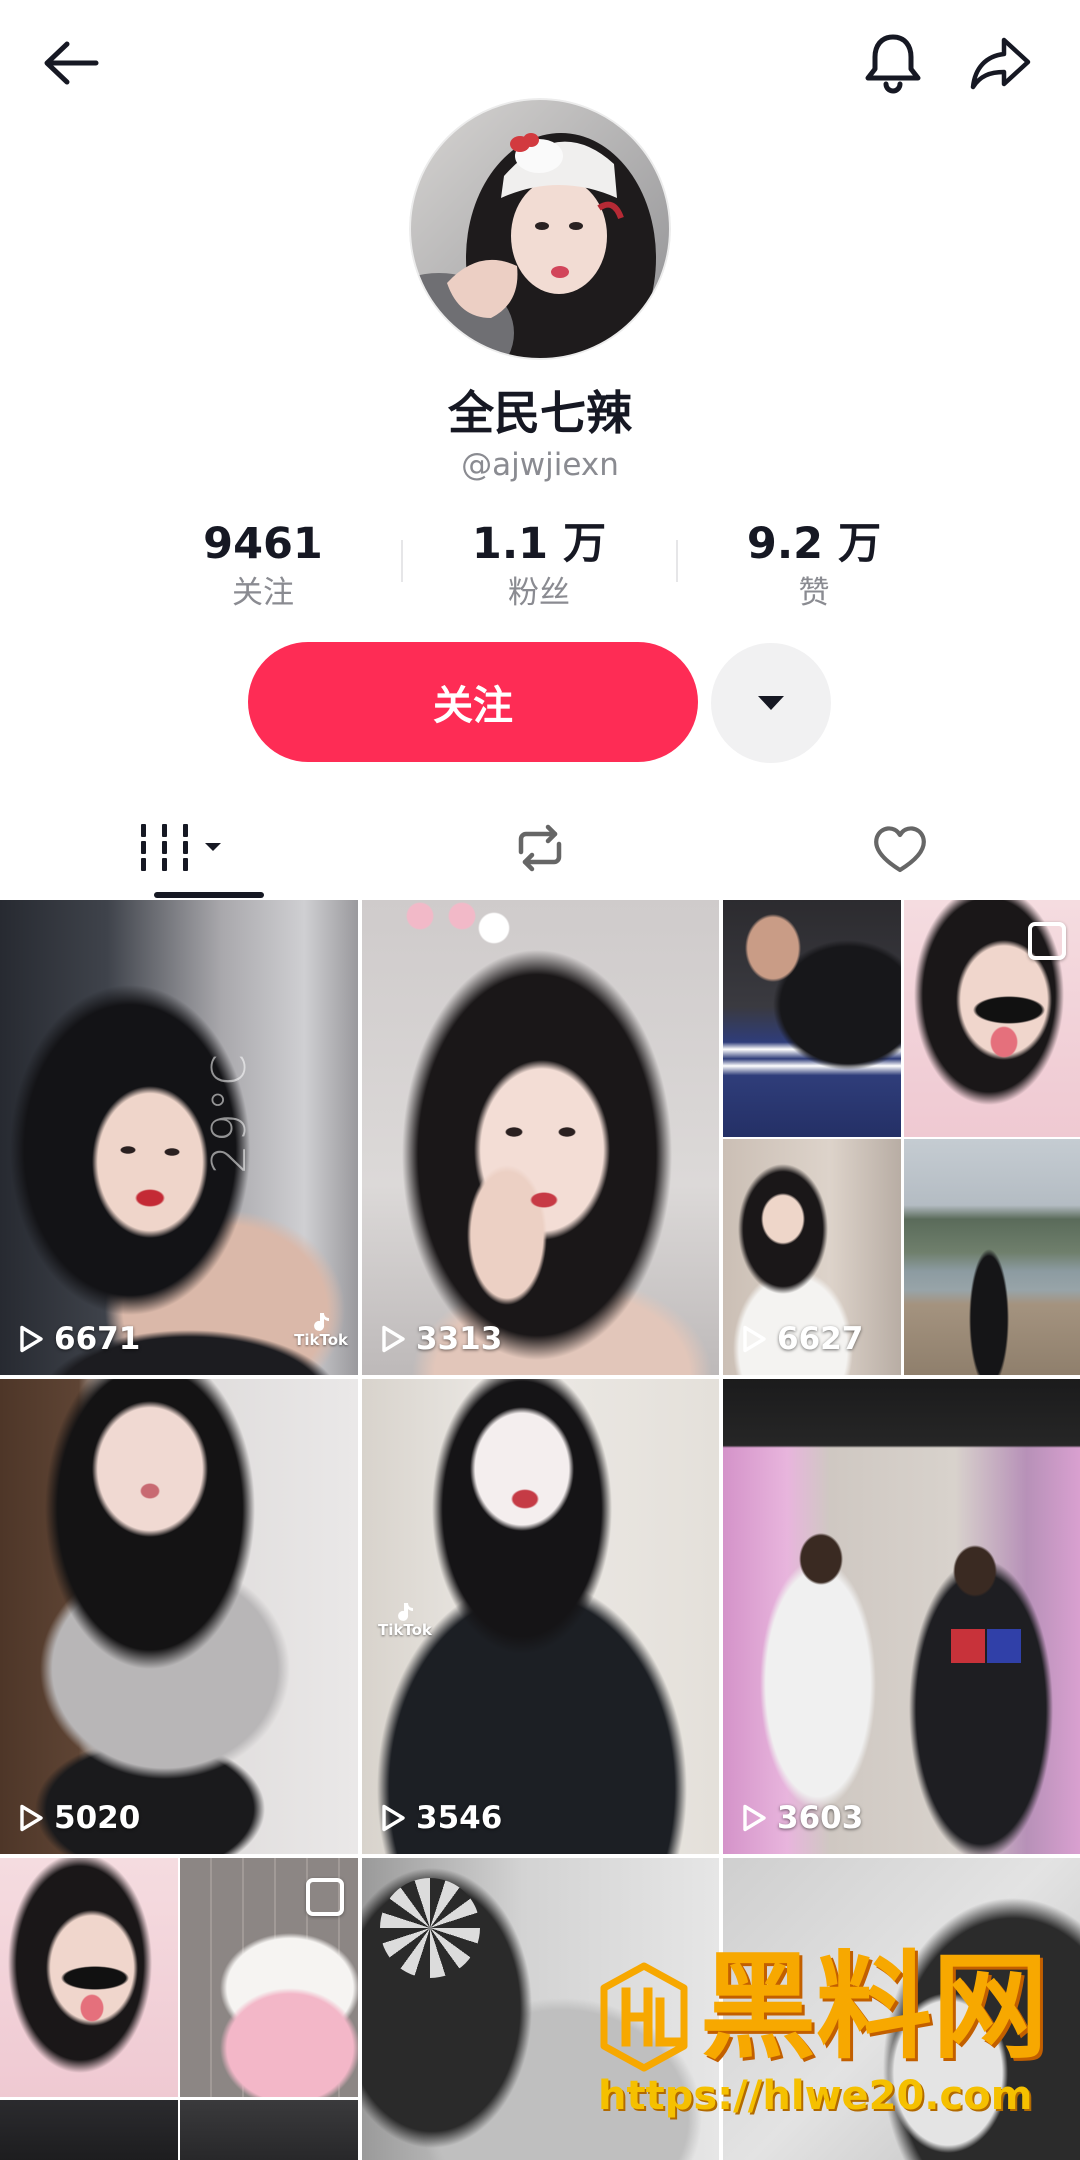 The width and height of the screenshot is (1080, 2160). Describe the element at coordinates (540, 413) in the screenshot. I see `profile-name: 全民七辣` at that location.